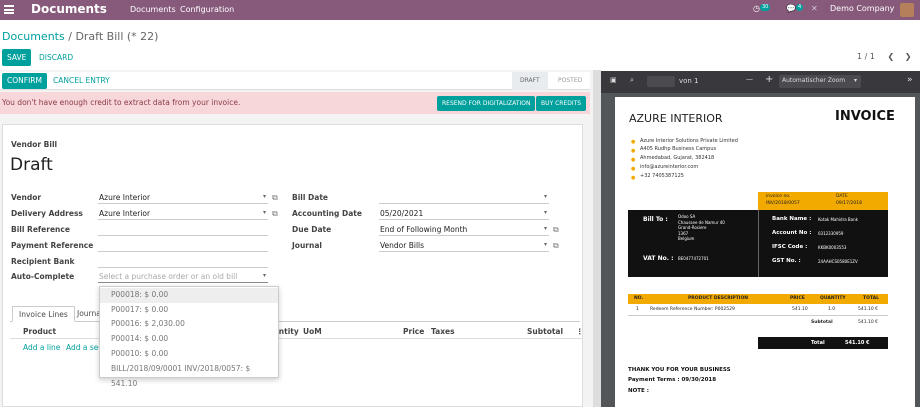 This screenshot has width=920, height=407. Describe the element at coordinates (672, 380) in the screenshot. I see `payment-terms: Payment Terms : 09/30/2018` at that location.